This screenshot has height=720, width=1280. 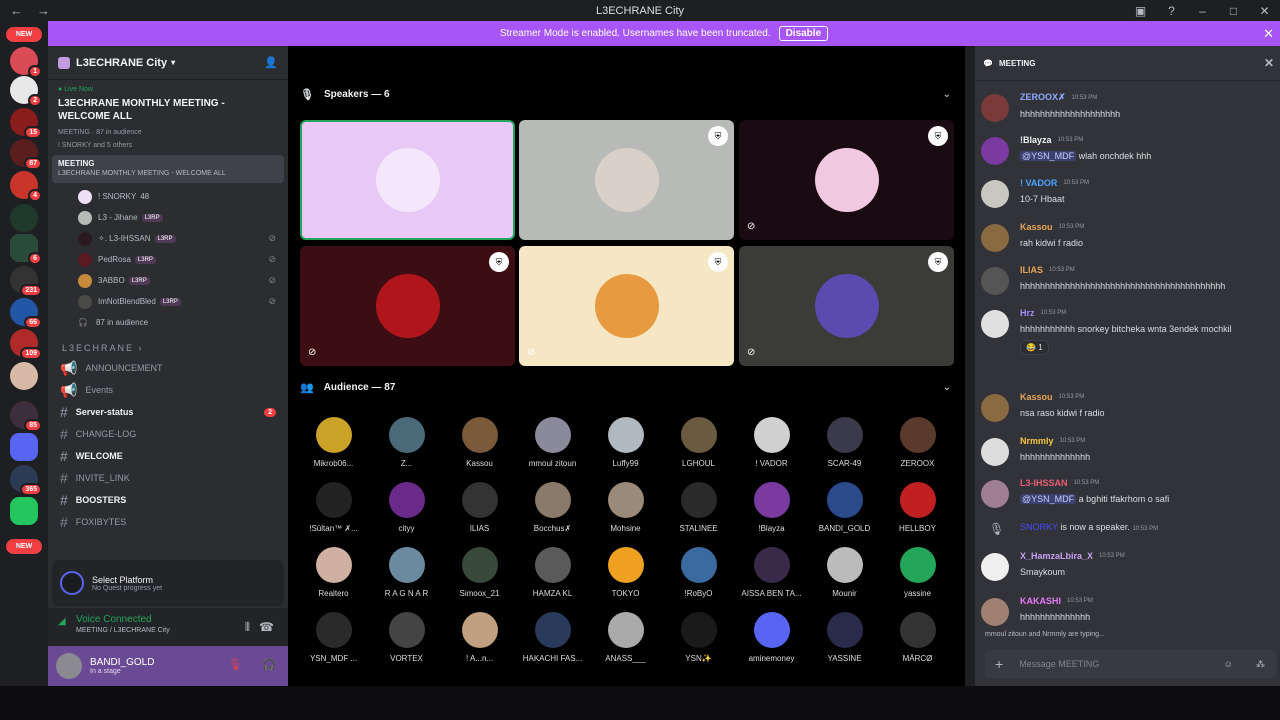 What do you see at coordinates (1037, 441) in the screenshot?
I see `message-author: Nrmmly` at bounding box center [1037, 441].